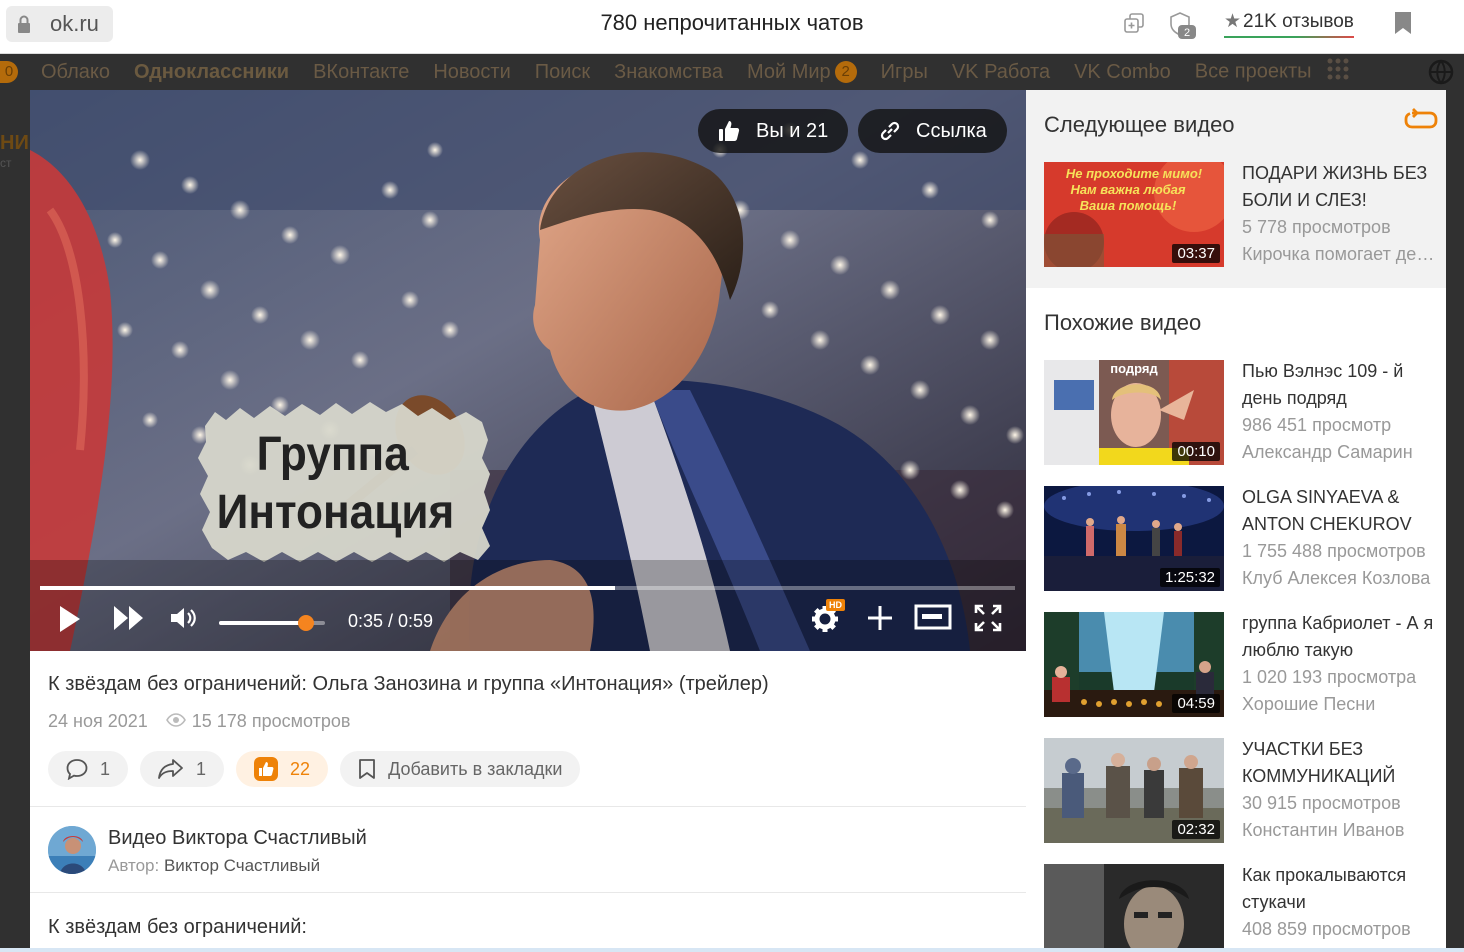  I want to click on comments-button: 1, so click(88, 769).